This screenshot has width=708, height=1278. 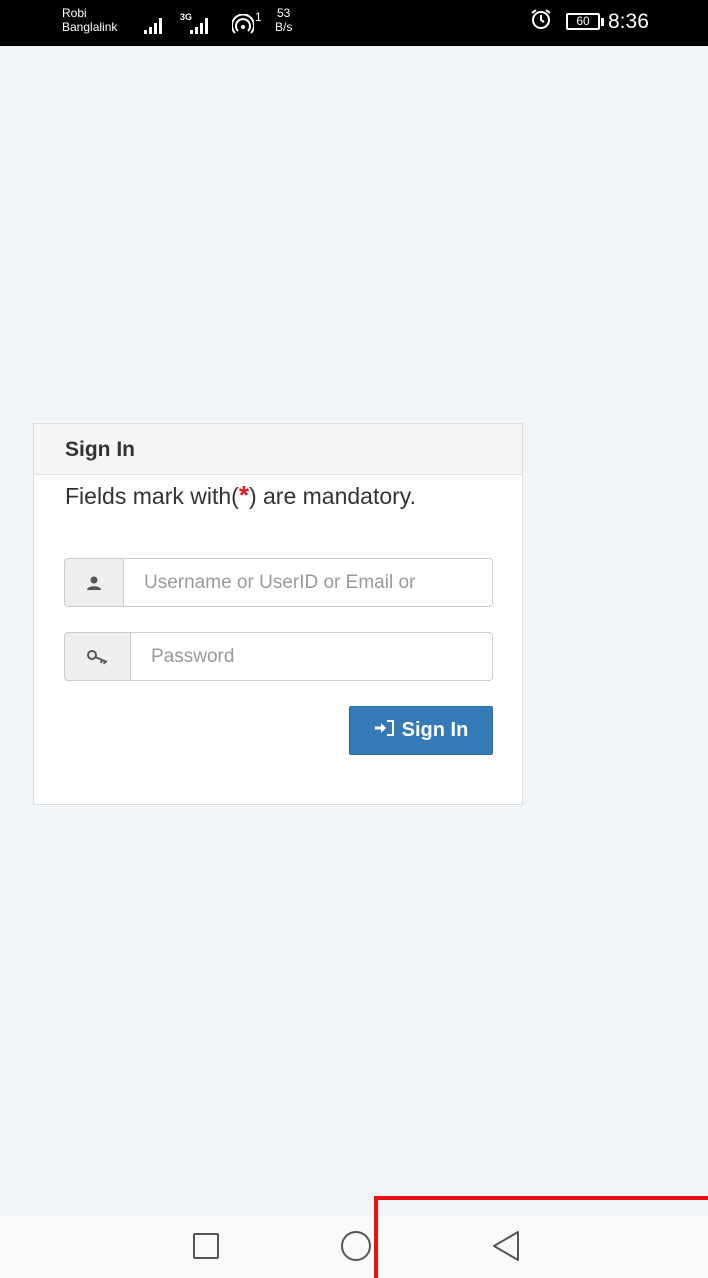 I want to click on clock: 8:36, so click(x=628, y=21).